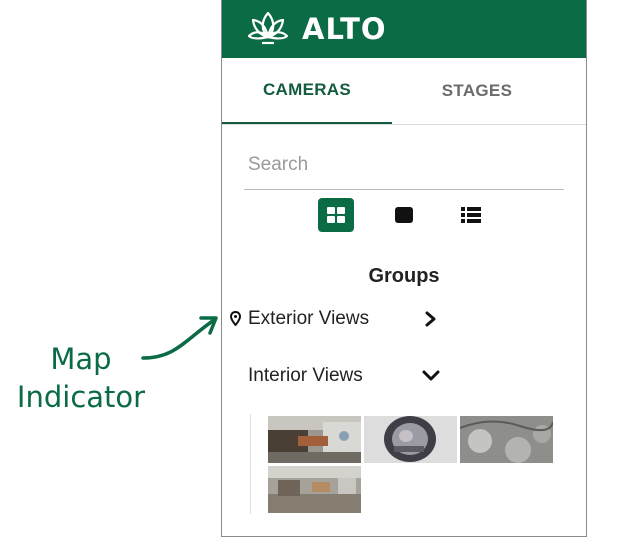 This screenshot has width=620, height=540. I want to click on group-interior-views: Interior Views, so click(337, 376).